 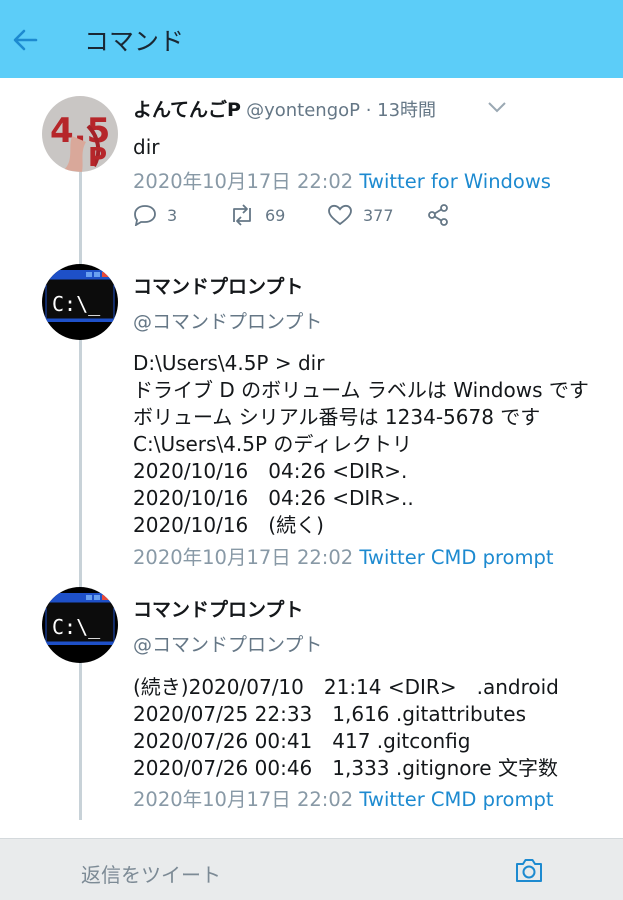 I want to click on share-icon, so click(x=438, y=215).